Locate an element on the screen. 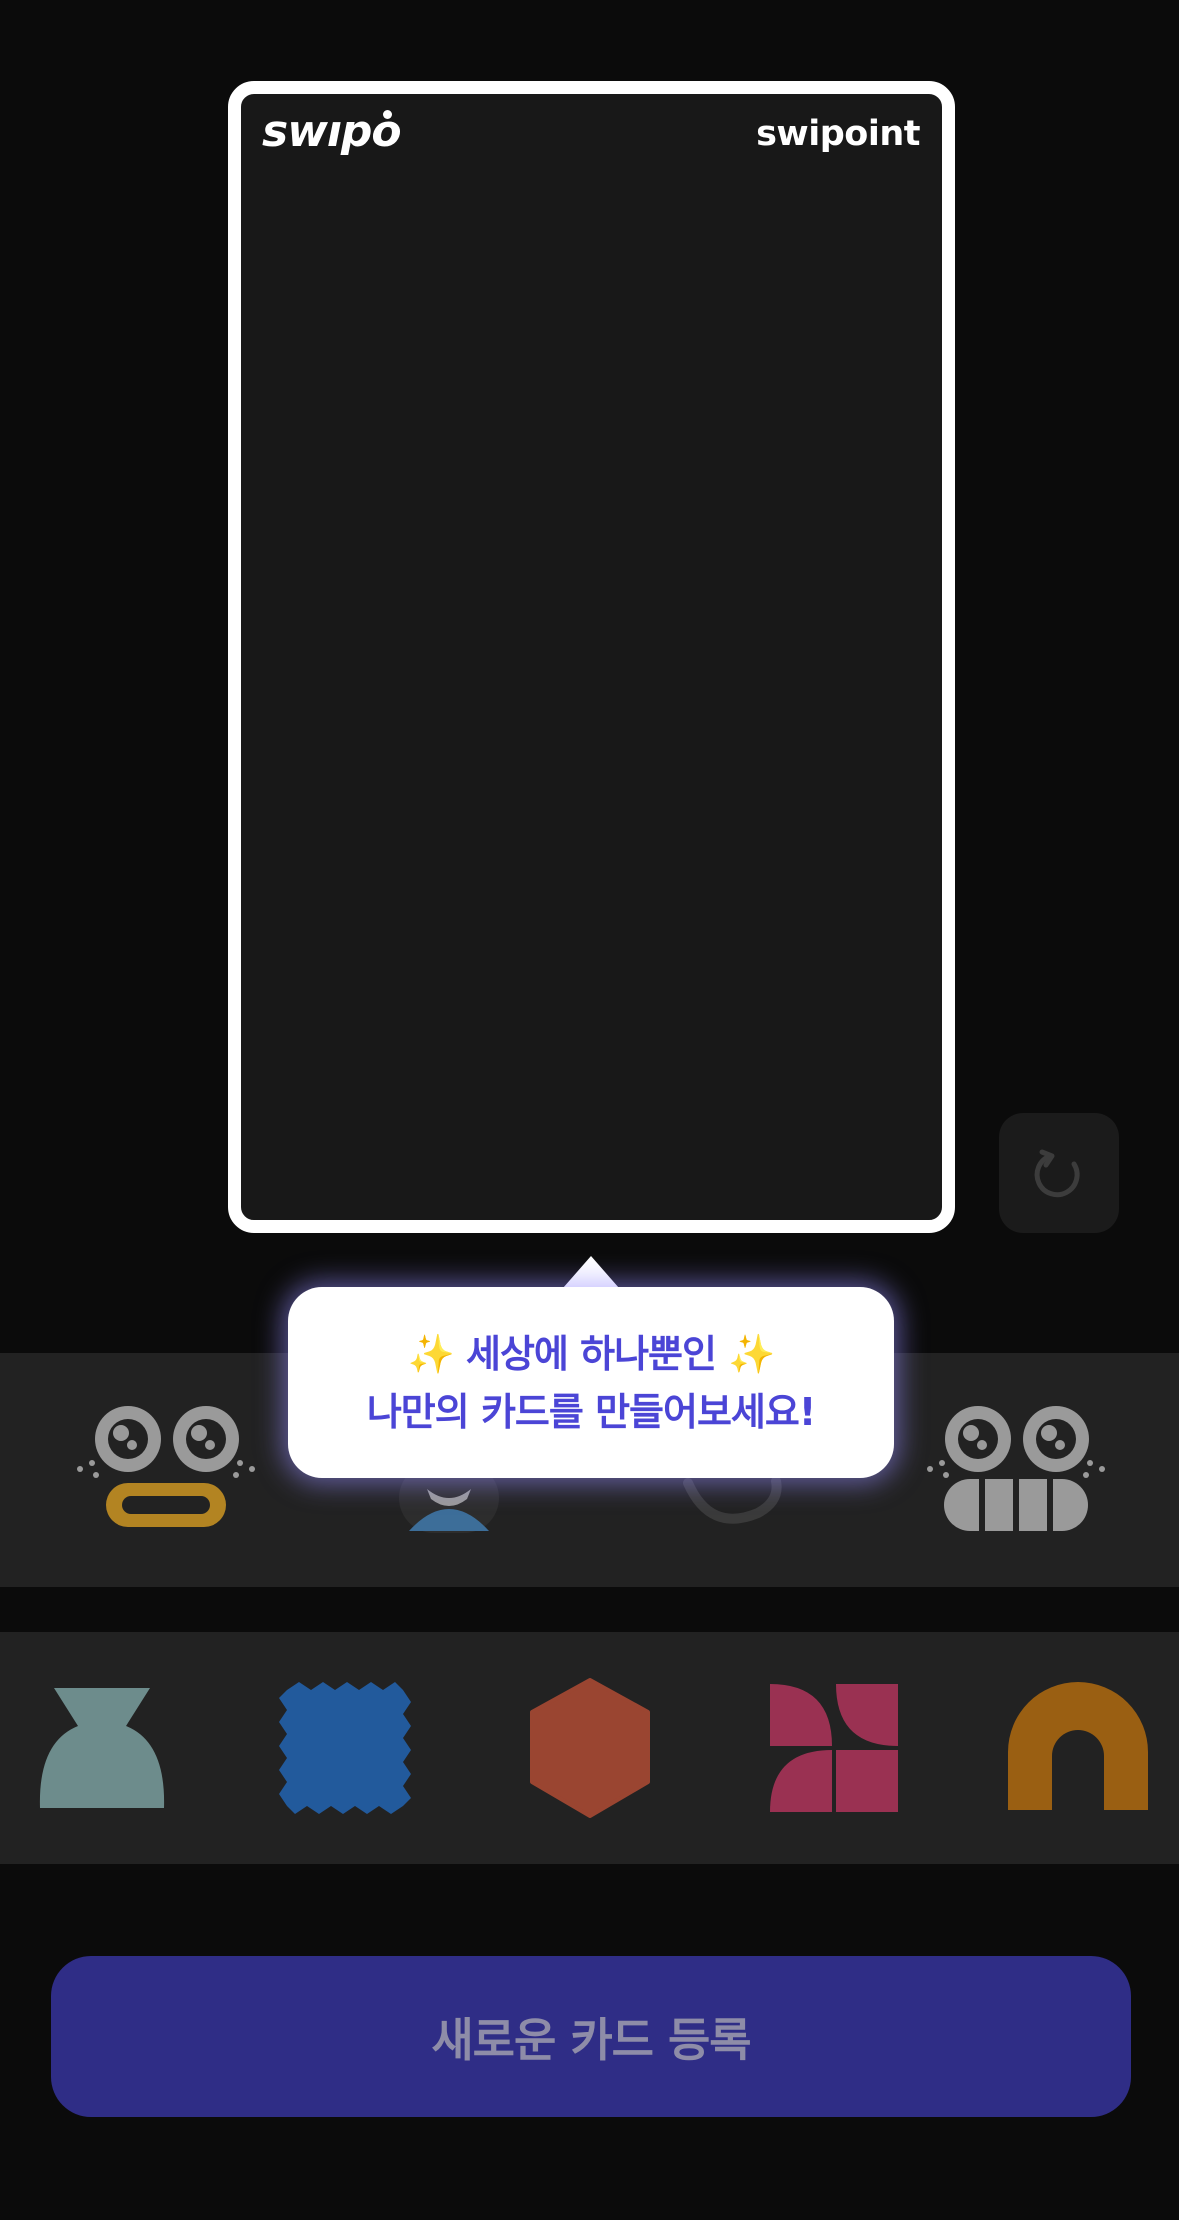 The height and width of the screenshot is (2220, 1179). shape-option-hexagon is located at coordinates (590, 1750).